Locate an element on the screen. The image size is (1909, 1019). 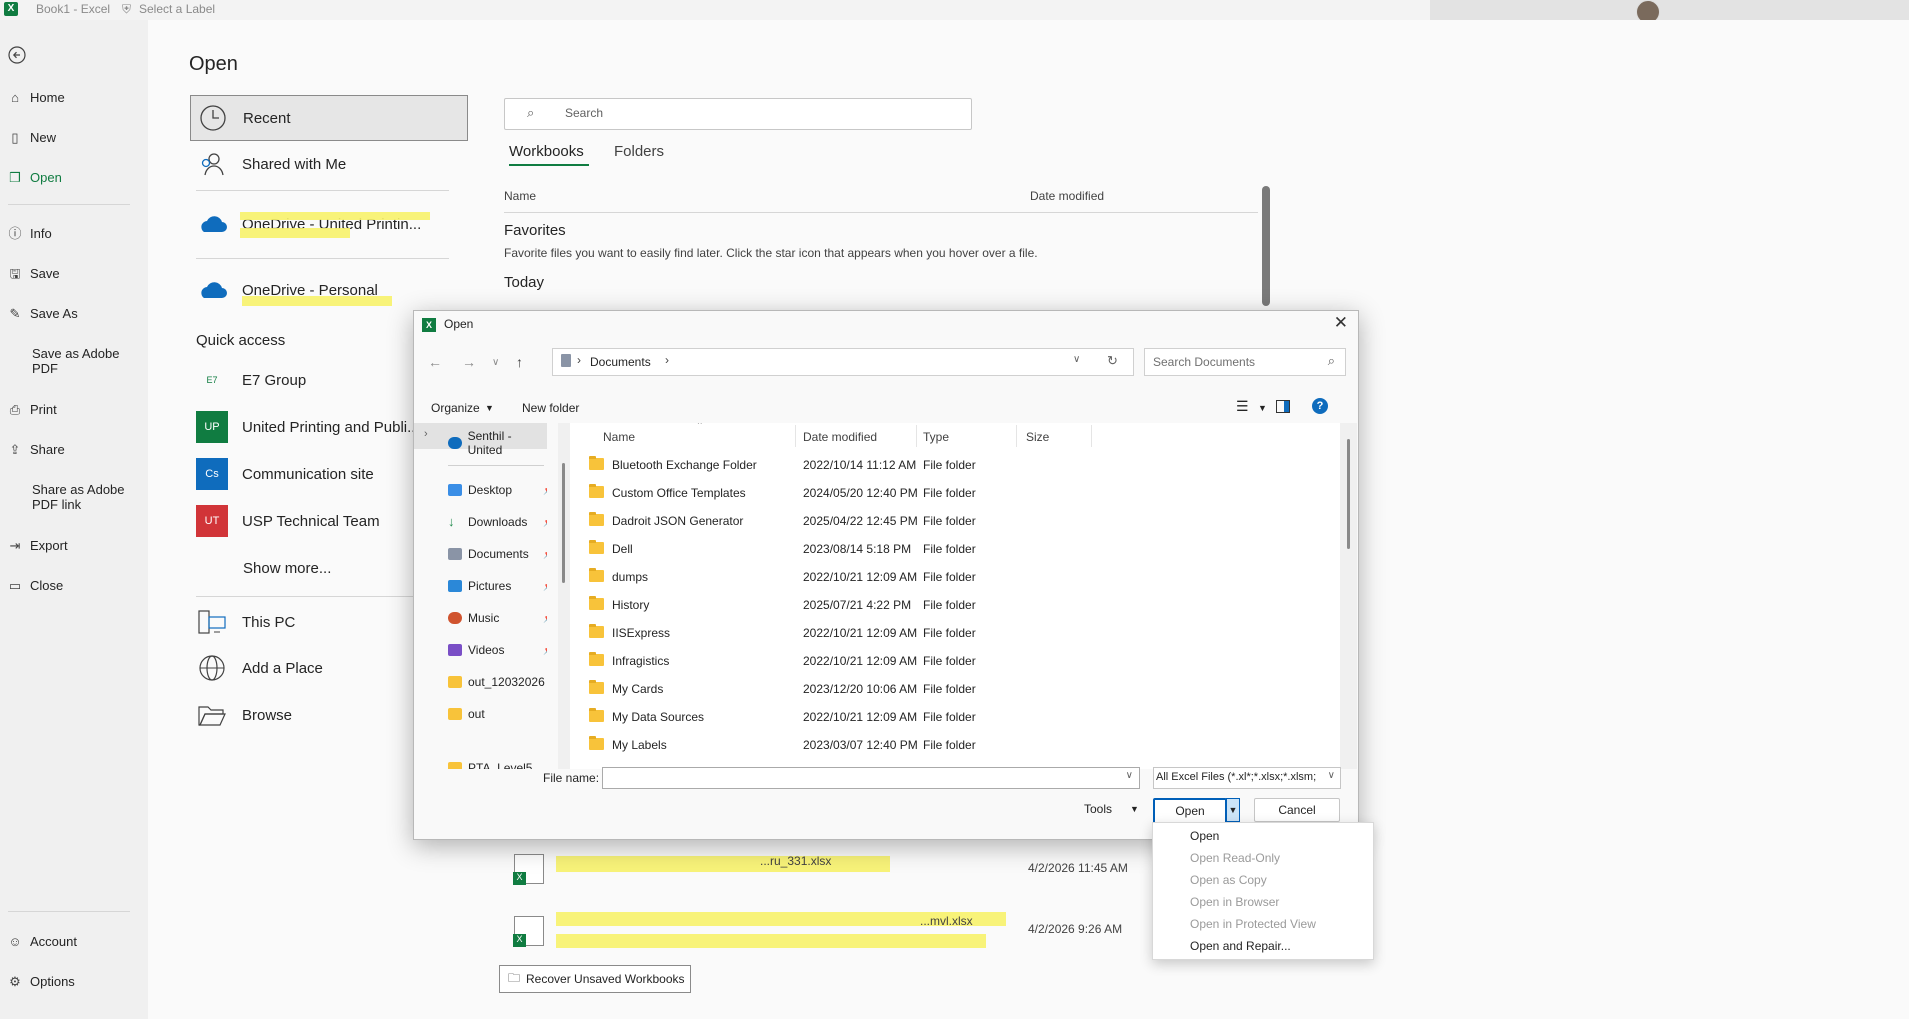
location-recent: Recent is located at coordinates (329, 118).